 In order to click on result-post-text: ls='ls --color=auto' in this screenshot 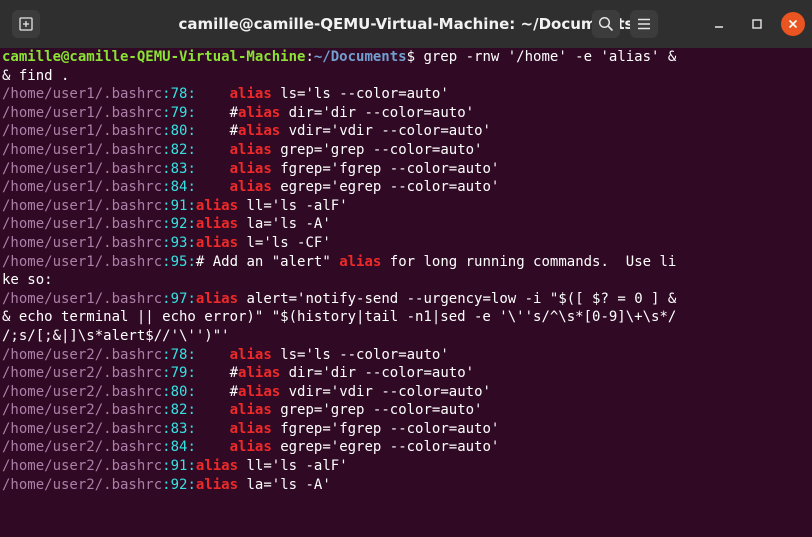, I will do `click(360, 94)`.